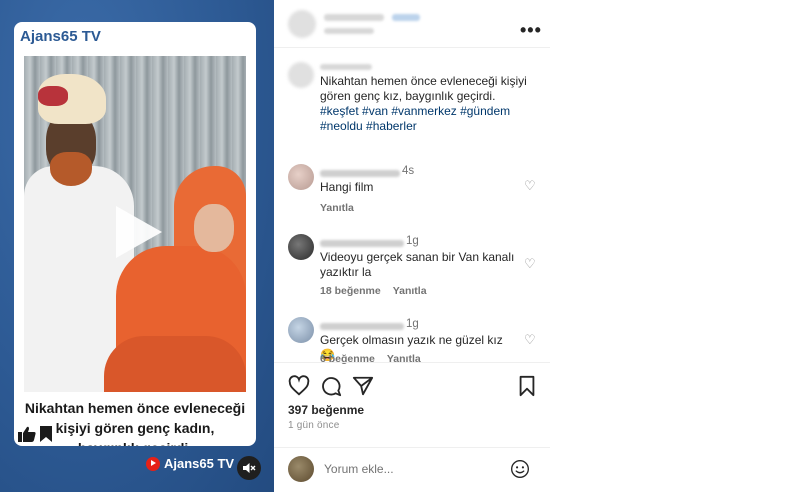 This screenshot has width=800, height=492. I want to click on channel-title: Ajans65 TV, so click(60, 36).